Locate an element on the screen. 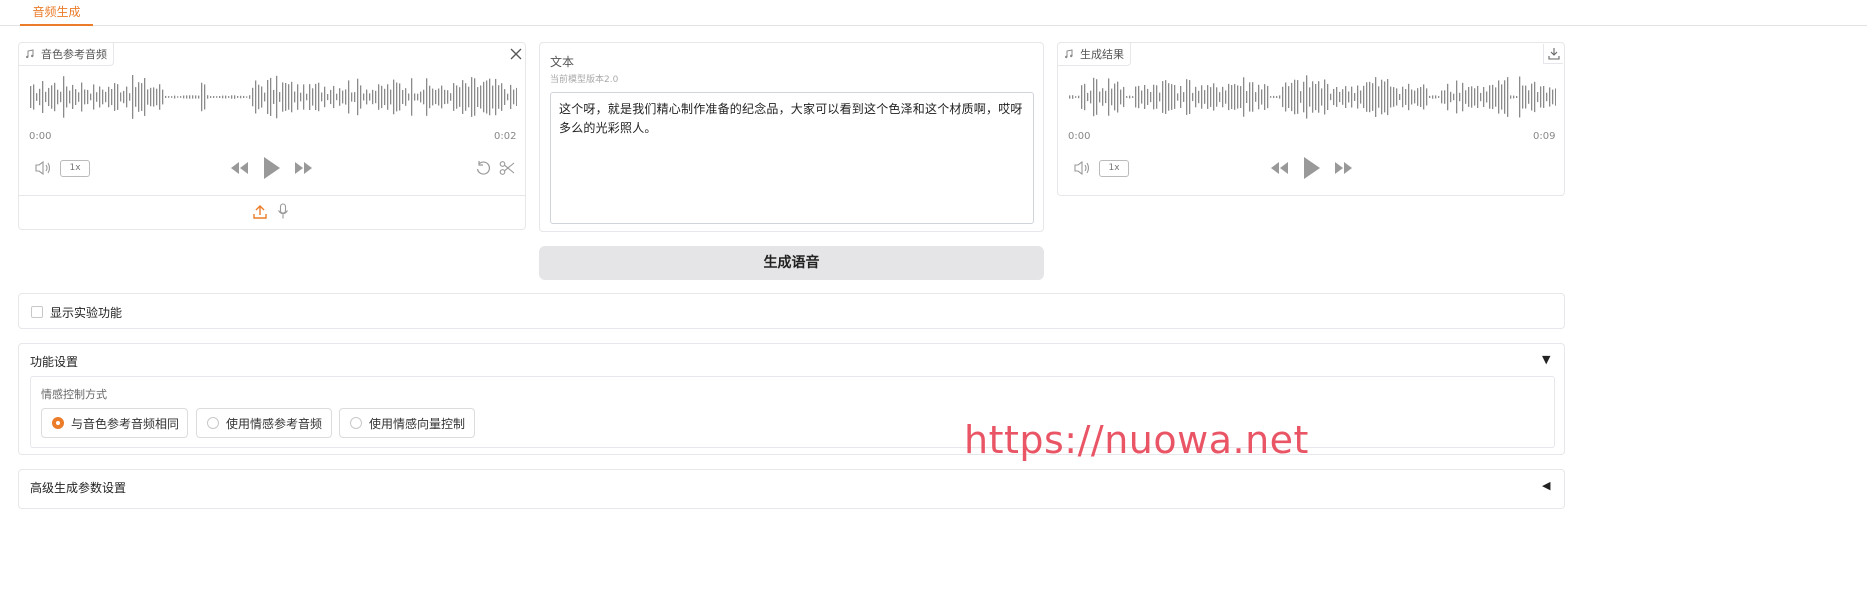 Image resolution: width=1867 pixels, height=594 pixels. emotion-option-label: 与音色参考音频相同 is located at coordinates (125, 423).